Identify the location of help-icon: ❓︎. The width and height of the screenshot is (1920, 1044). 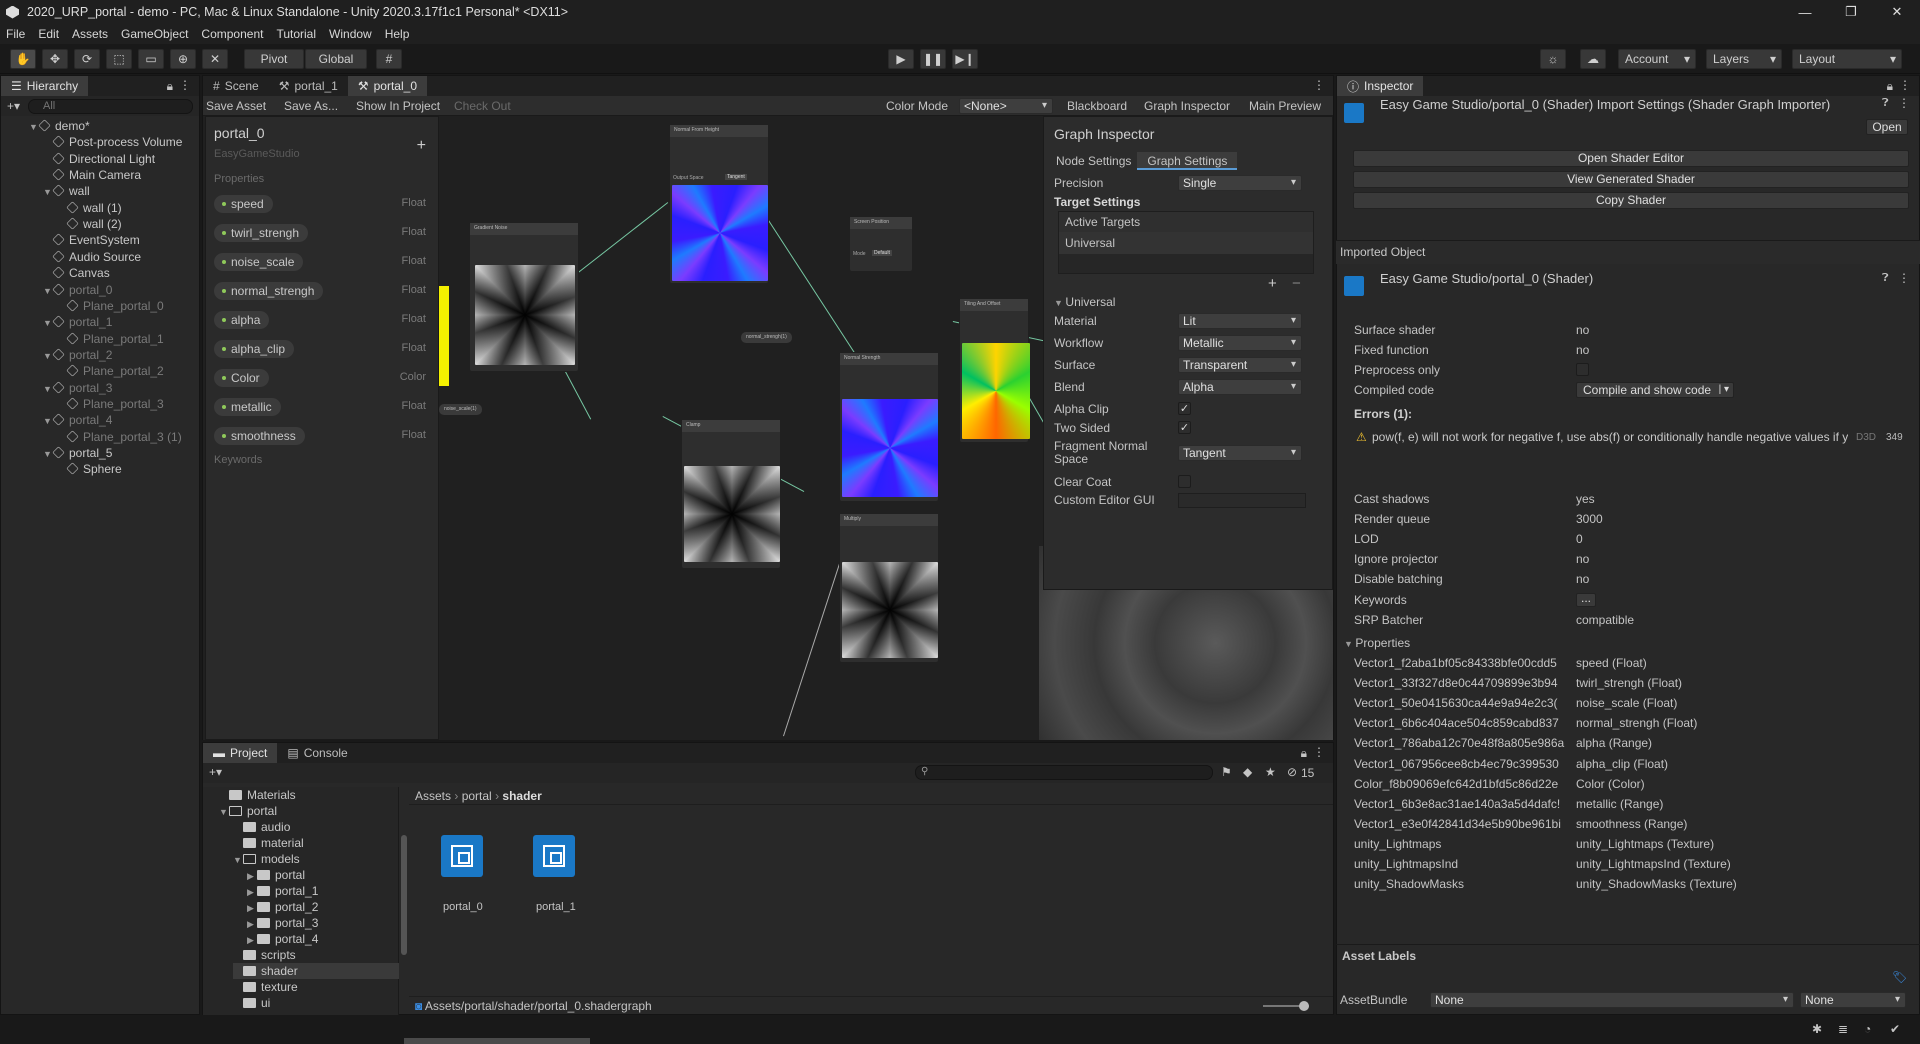
(1885, 103).